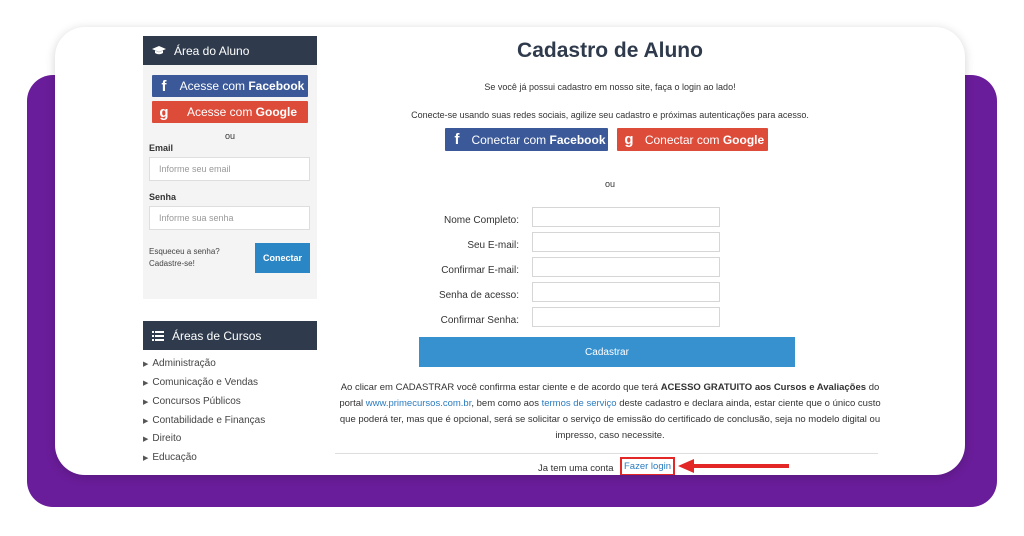 The height and width of the screenshot is (536, 1024). I want to click on google-connect-button: g Conectar com Google, so click(692, 139).